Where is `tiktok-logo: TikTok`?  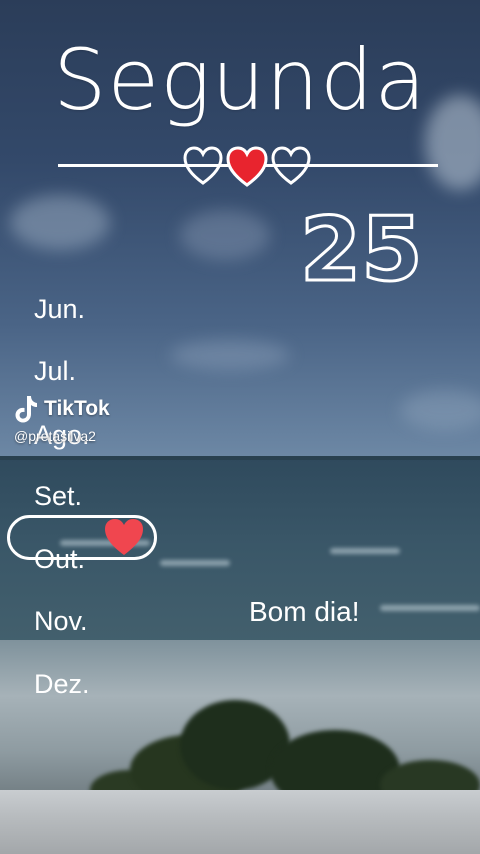
tiktok-logo: TikTok is located at coordinates (62, 409).